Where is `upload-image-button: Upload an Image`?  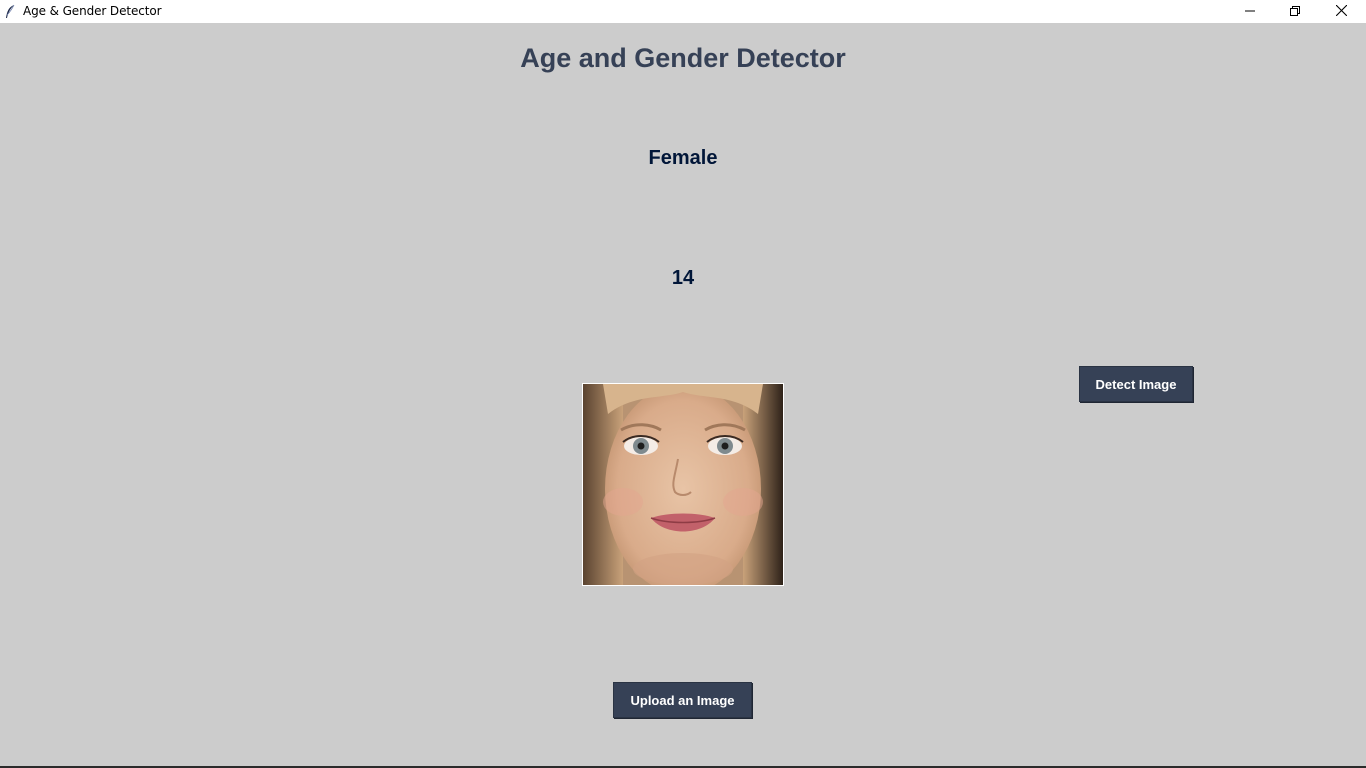
upload-image-button: Upload an Image is located at coordinates (682, 700).